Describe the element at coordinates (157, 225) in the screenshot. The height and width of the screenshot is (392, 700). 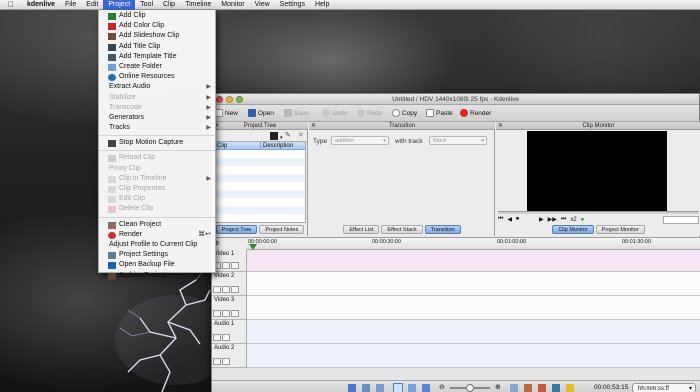
I see `menu-item-clean-project: Clean Project` at that location.